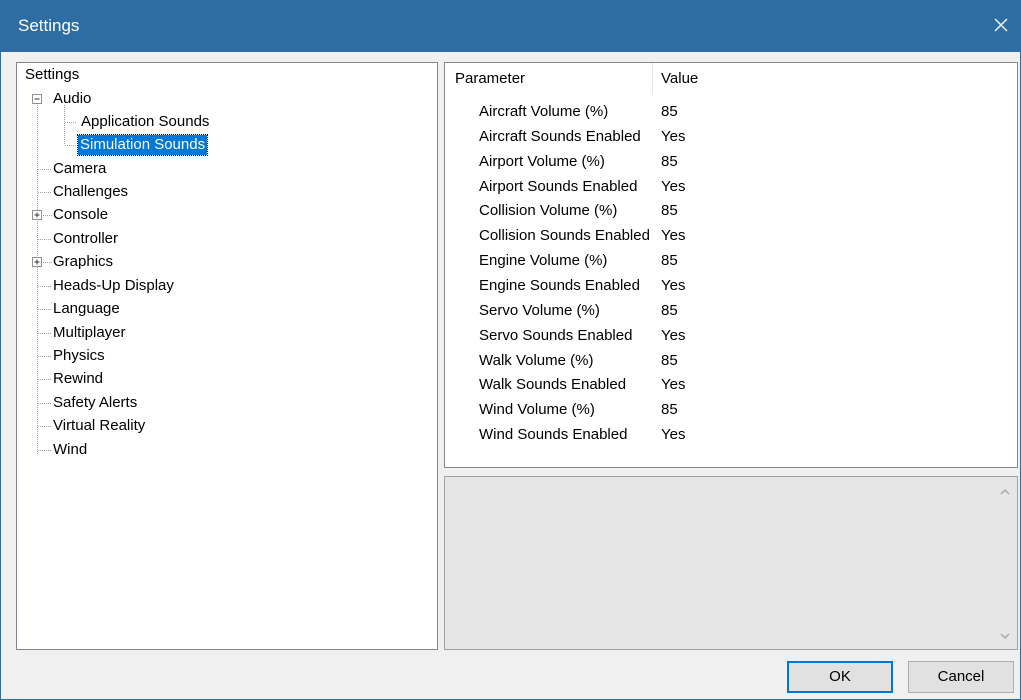  I want to click on table-row: Engine Sounds Enabled Yes, so click(731, 286).